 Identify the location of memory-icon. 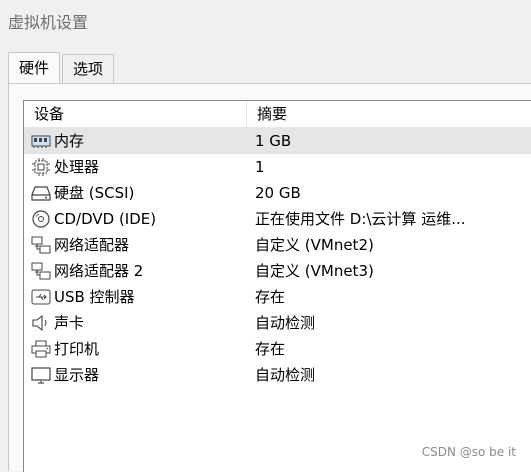
(41, 141).